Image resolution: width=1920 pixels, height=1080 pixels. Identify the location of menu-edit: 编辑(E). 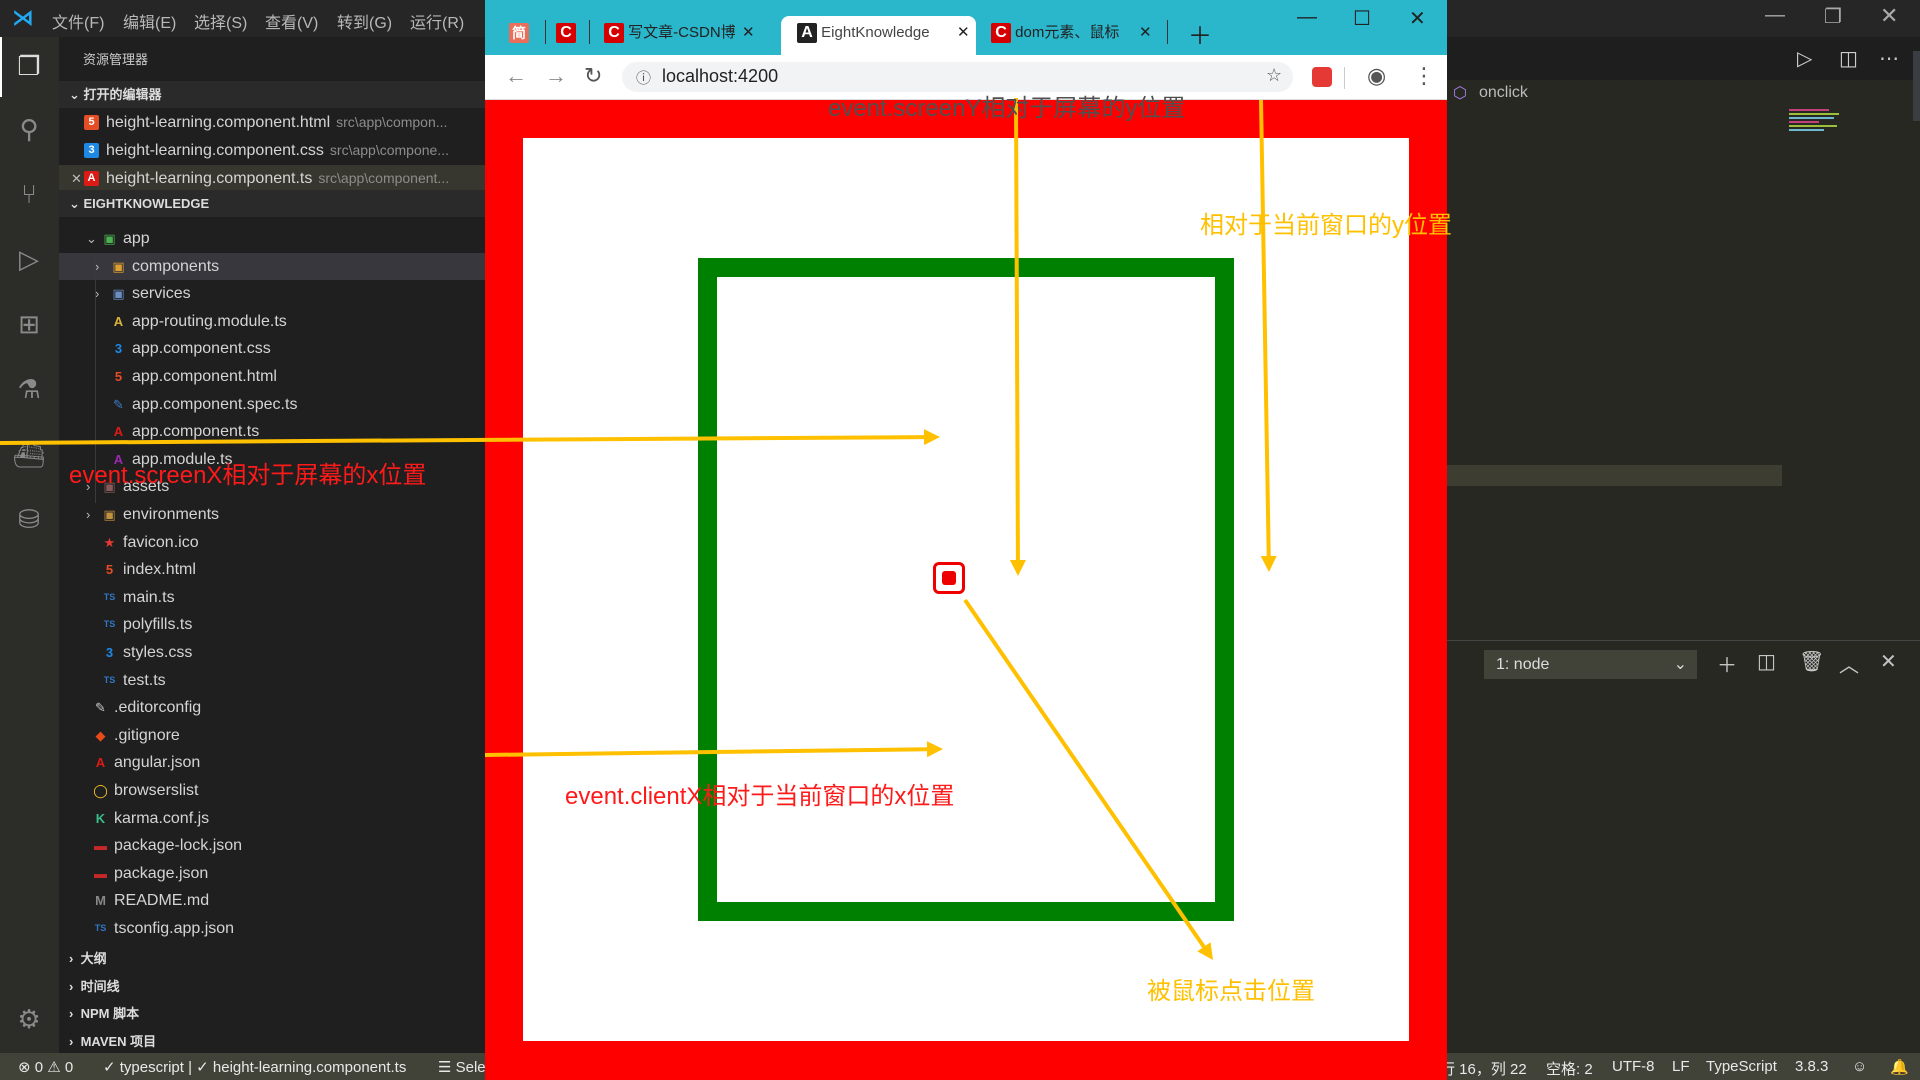
(149, 21).